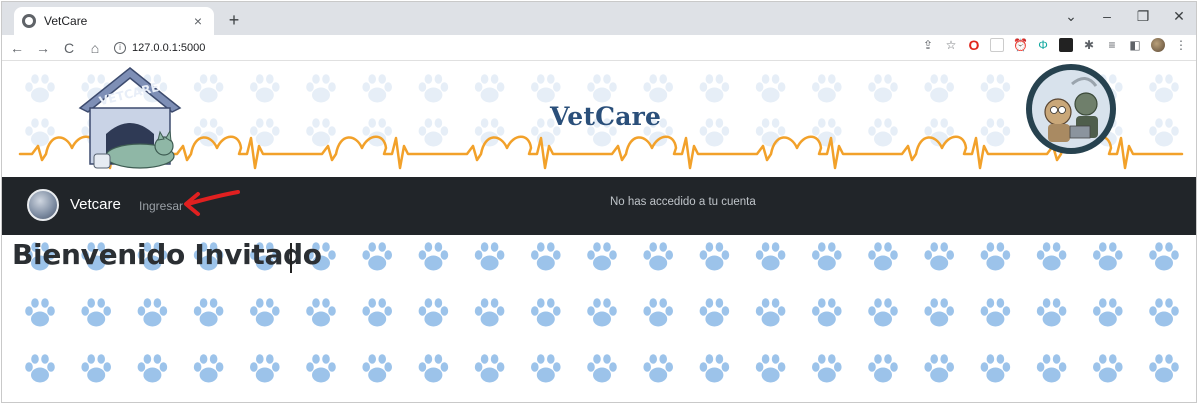 The height and width of the screenshot is (404, 1198). I want to click on dark-extension-icon, so click(1066, 45).